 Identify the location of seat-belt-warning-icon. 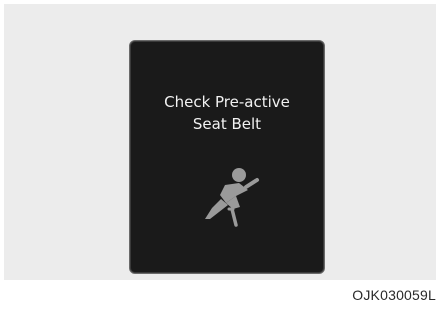
(232, 197).